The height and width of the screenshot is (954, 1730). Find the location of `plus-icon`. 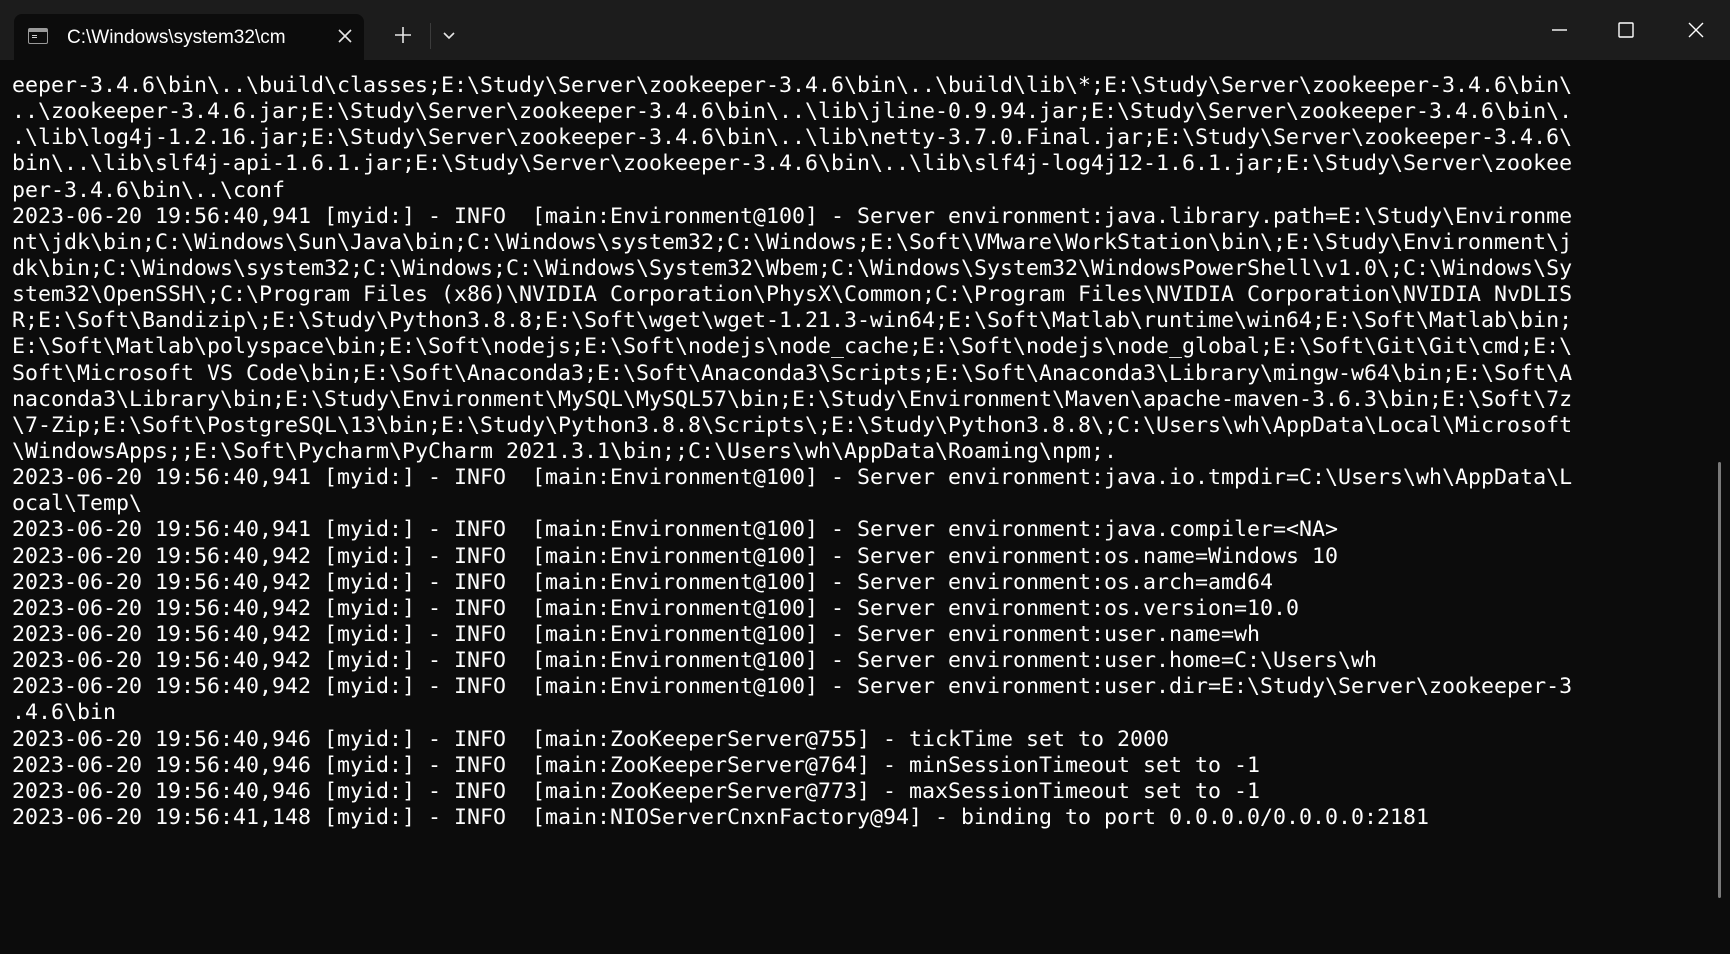

plus-icon is located at coordinates (403, 35).